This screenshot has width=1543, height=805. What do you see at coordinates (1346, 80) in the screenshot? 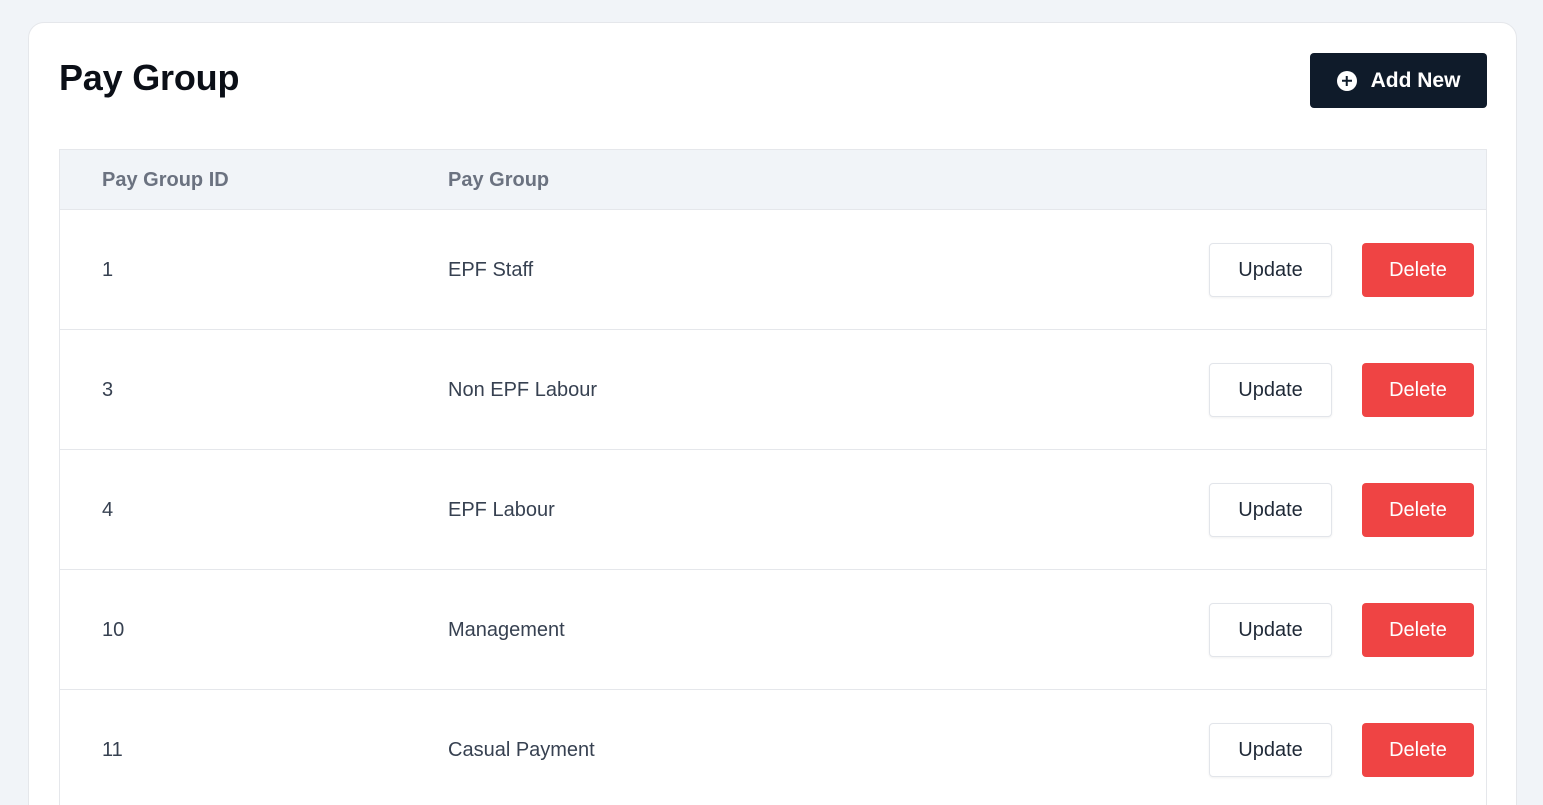
I see `plus-circle-icon` at bounding box center [1346, 80].